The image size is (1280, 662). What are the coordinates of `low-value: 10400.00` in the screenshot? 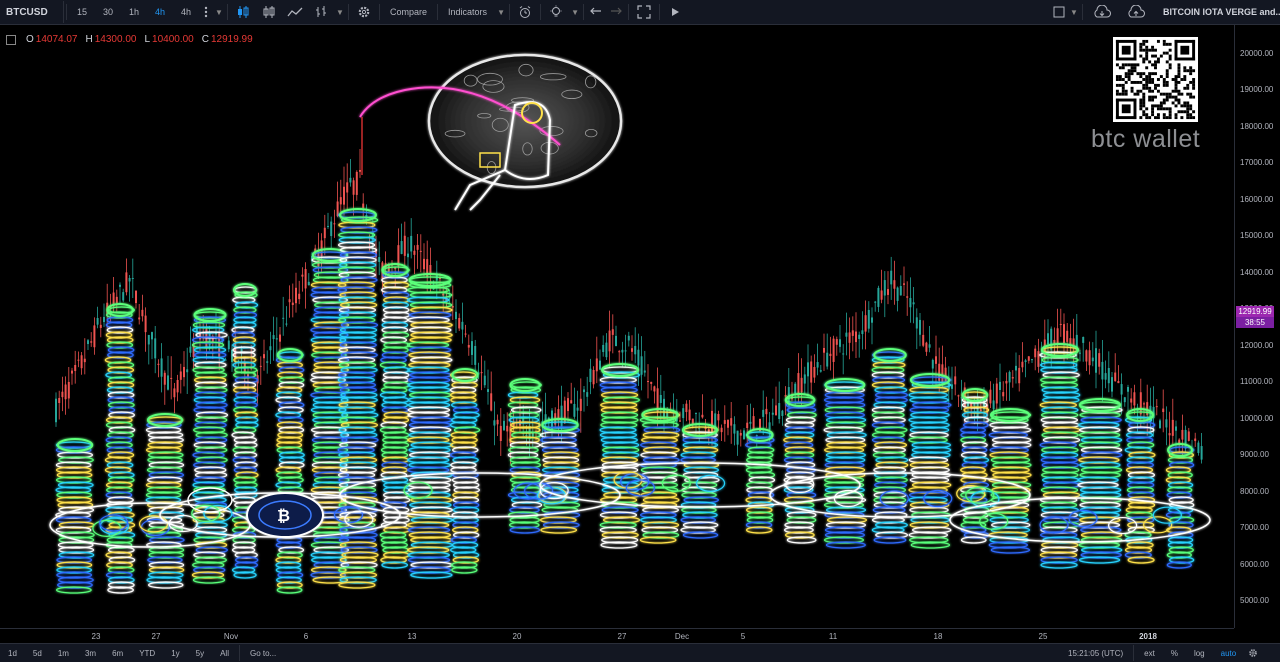 It's located at (173, 39).